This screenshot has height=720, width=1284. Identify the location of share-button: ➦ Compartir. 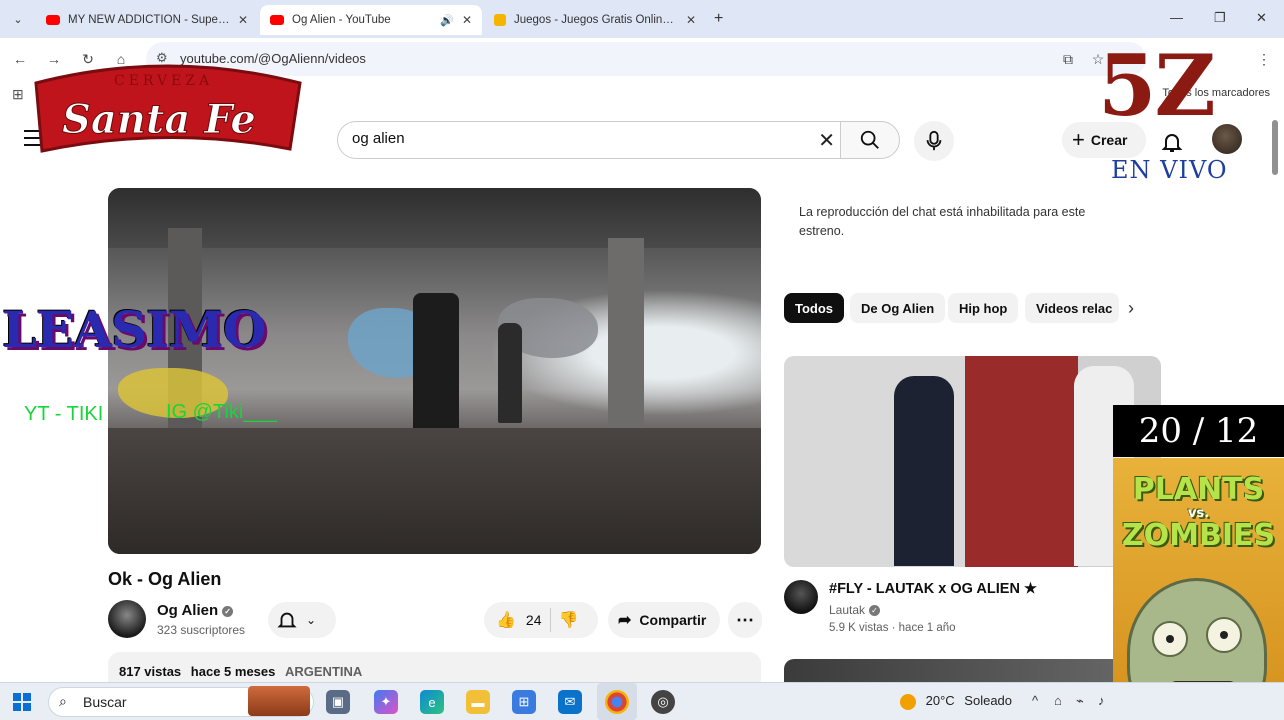
(664, 620).